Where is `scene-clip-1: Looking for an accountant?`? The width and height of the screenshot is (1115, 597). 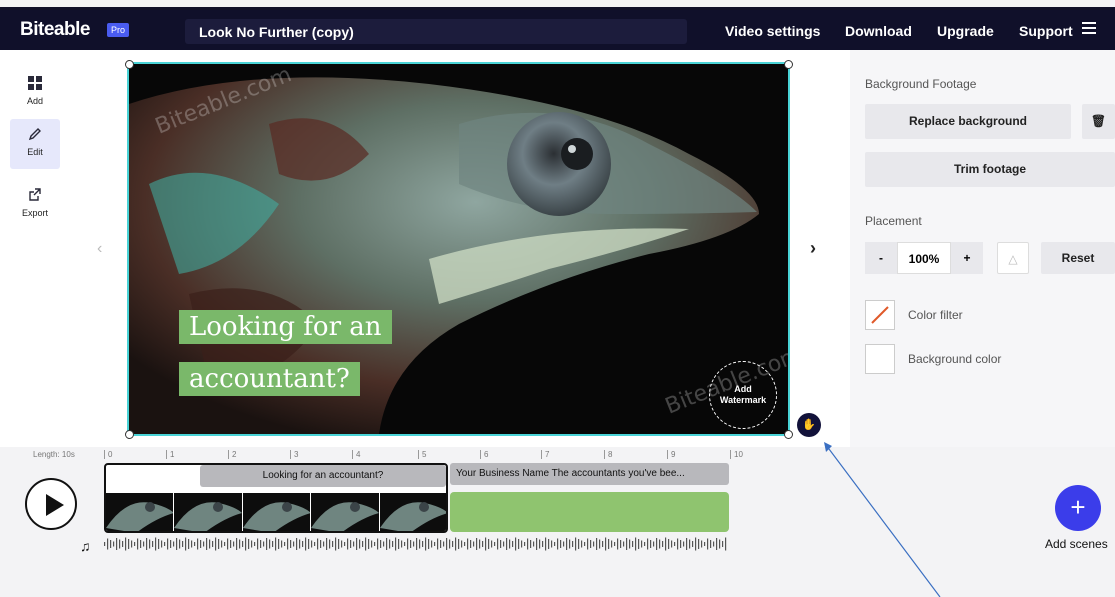
scene-clip-1: Looking for an accountant? is located at coordinates (276, 498).